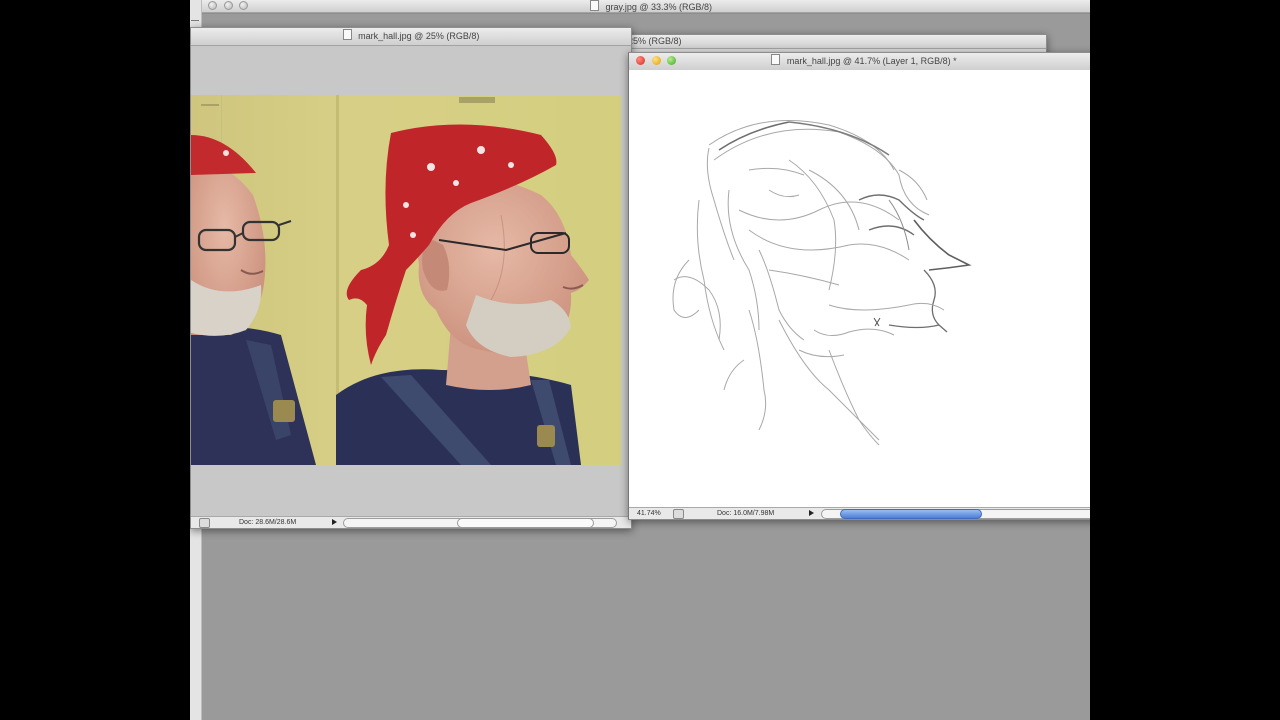 This screenshot has height=720, width=1280. I want to click on zoom-level: 41.74%, so click(649, 513).